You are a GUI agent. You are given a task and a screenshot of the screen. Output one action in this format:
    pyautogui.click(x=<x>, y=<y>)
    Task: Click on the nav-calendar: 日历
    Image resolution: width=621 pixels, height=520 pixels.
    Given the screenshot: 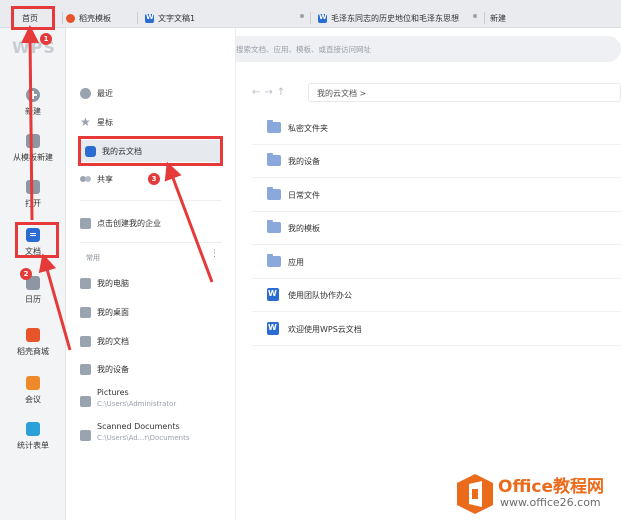 What is the action you would take?
    pyautogui.click(x=33, y=290)
    